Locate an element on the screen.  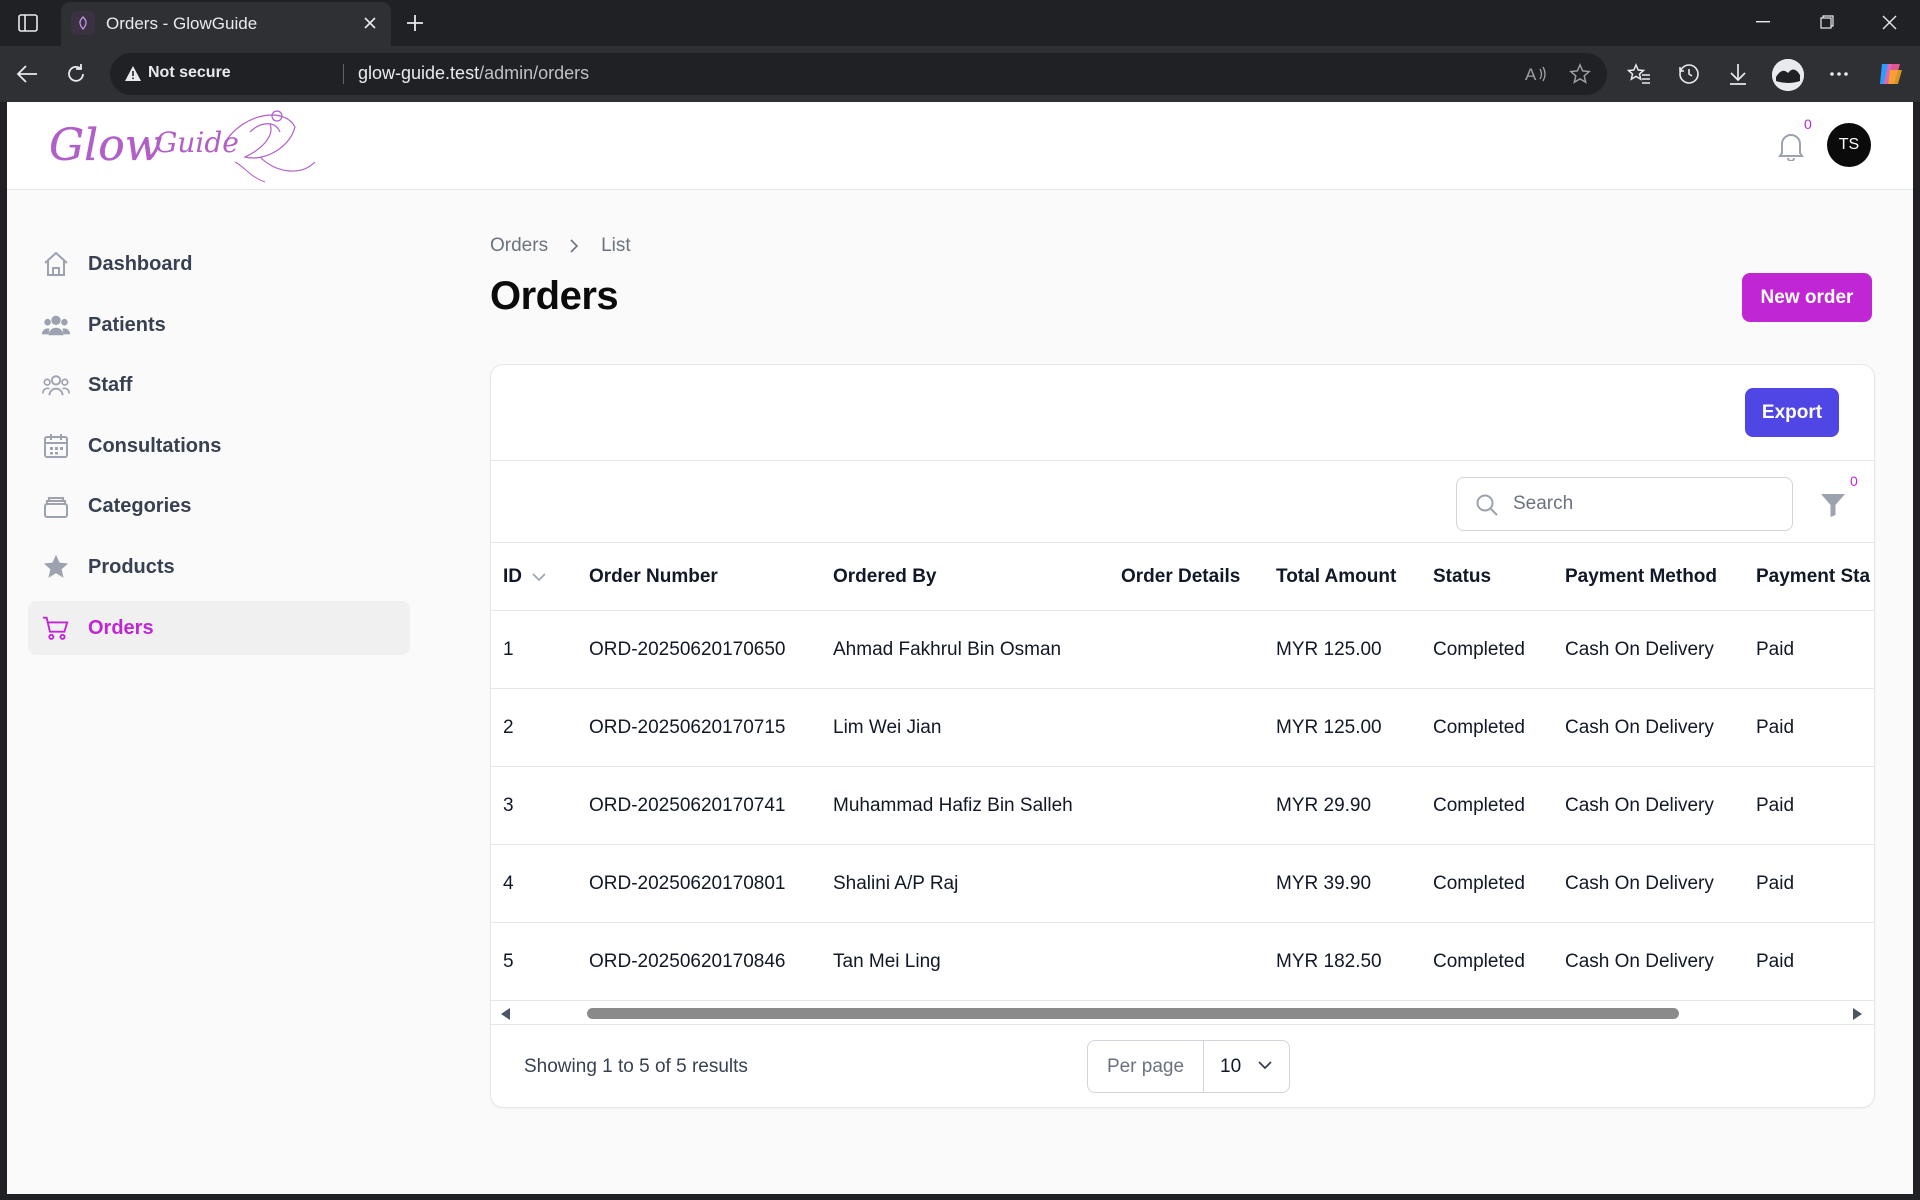
sidebar-item-dashboard: Dashboard is located at coordinates (219, 264).